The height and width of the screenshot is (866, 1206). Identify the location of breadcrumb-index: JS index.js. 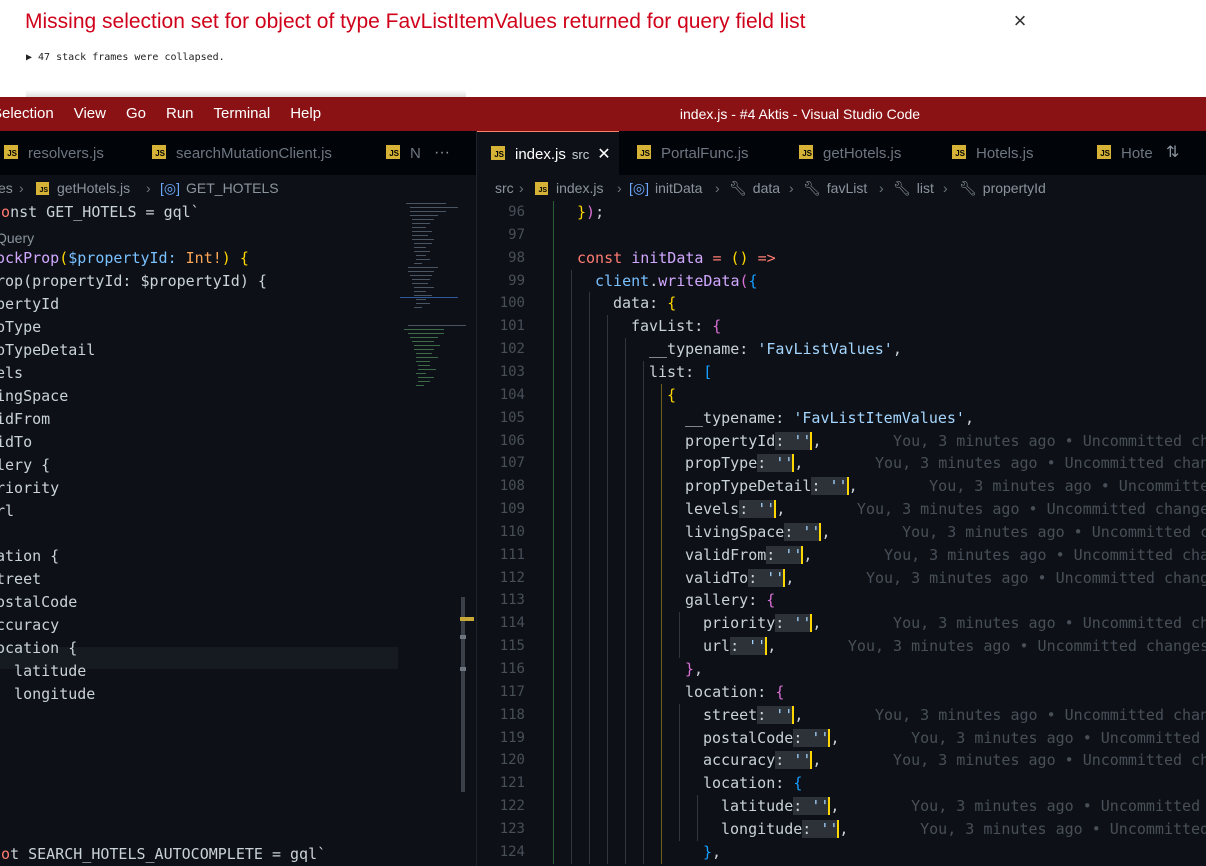
(569, 188).